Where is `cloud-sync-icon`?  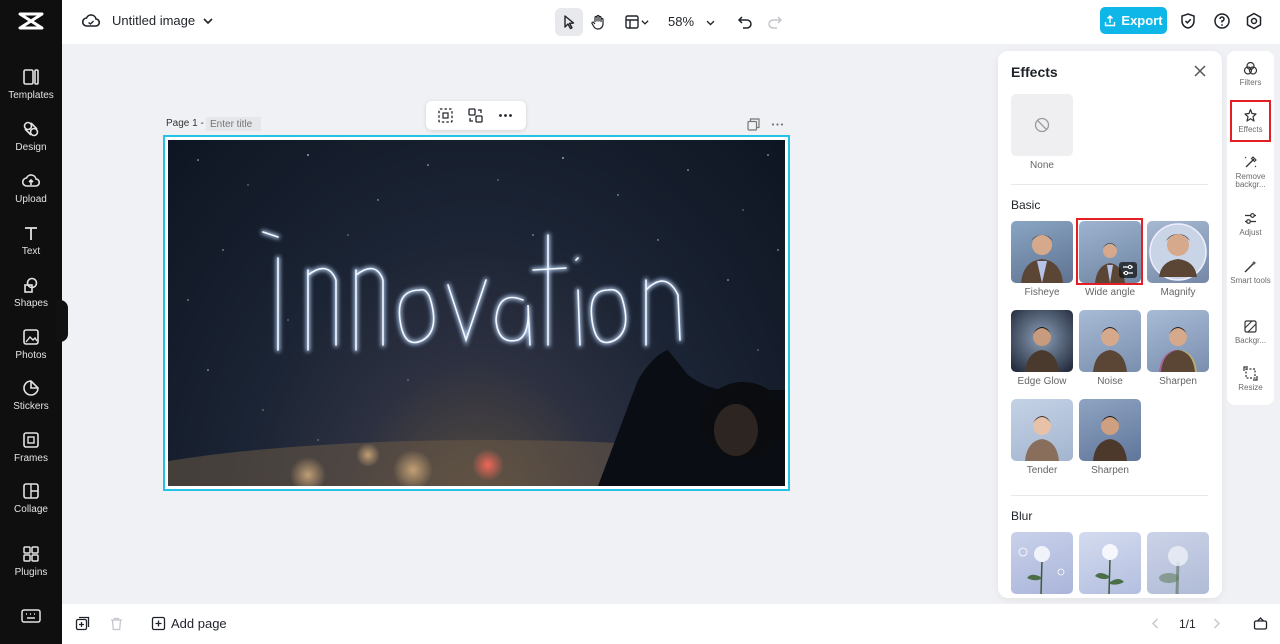
cloud-sync-icon is located at coordinates (91, 21).